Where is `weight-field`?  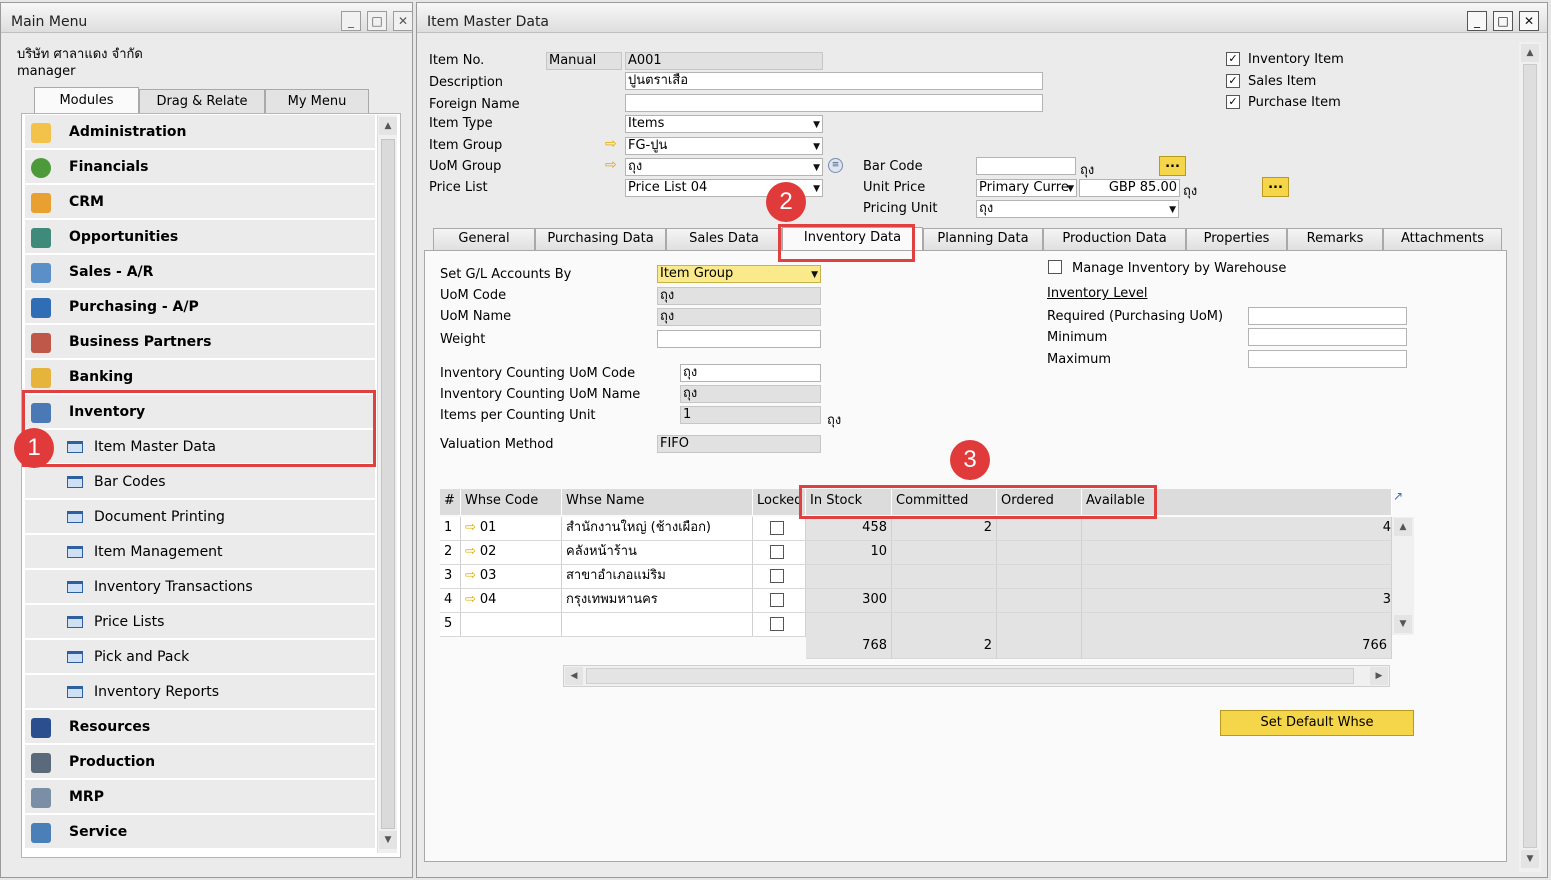 weight-field is located at coordinates (739, 339).